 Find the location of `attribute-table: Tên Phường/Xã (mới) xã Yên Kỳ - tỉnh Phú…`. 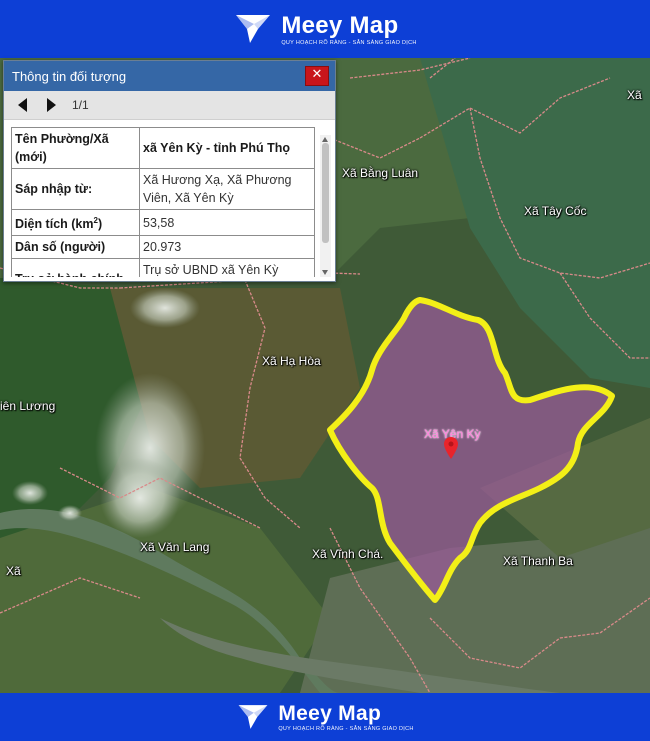

attribute-table: Tên Phường/Xã (mới) xã Yên Kỳ - tỉnh Phú… is located at coordinates (163, 202).